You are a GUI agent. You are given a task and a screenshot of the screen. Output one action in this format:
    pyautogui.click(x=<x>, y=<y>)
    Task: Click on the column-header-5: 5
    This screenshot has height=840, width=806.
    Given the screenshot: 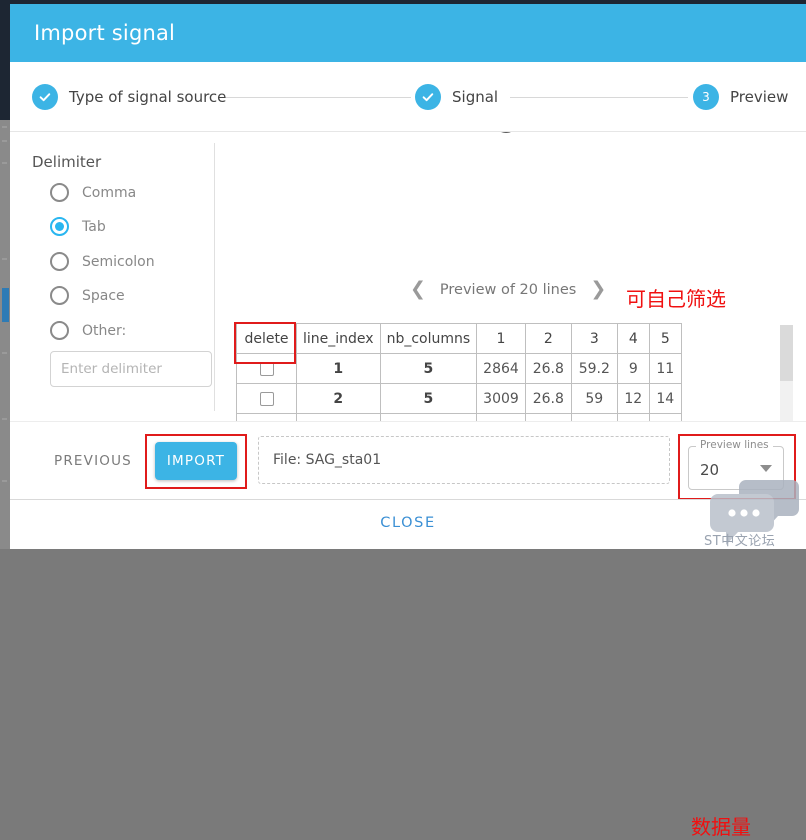 What is the action you would take?
    pyautogui.click(x=665, y=338)
    